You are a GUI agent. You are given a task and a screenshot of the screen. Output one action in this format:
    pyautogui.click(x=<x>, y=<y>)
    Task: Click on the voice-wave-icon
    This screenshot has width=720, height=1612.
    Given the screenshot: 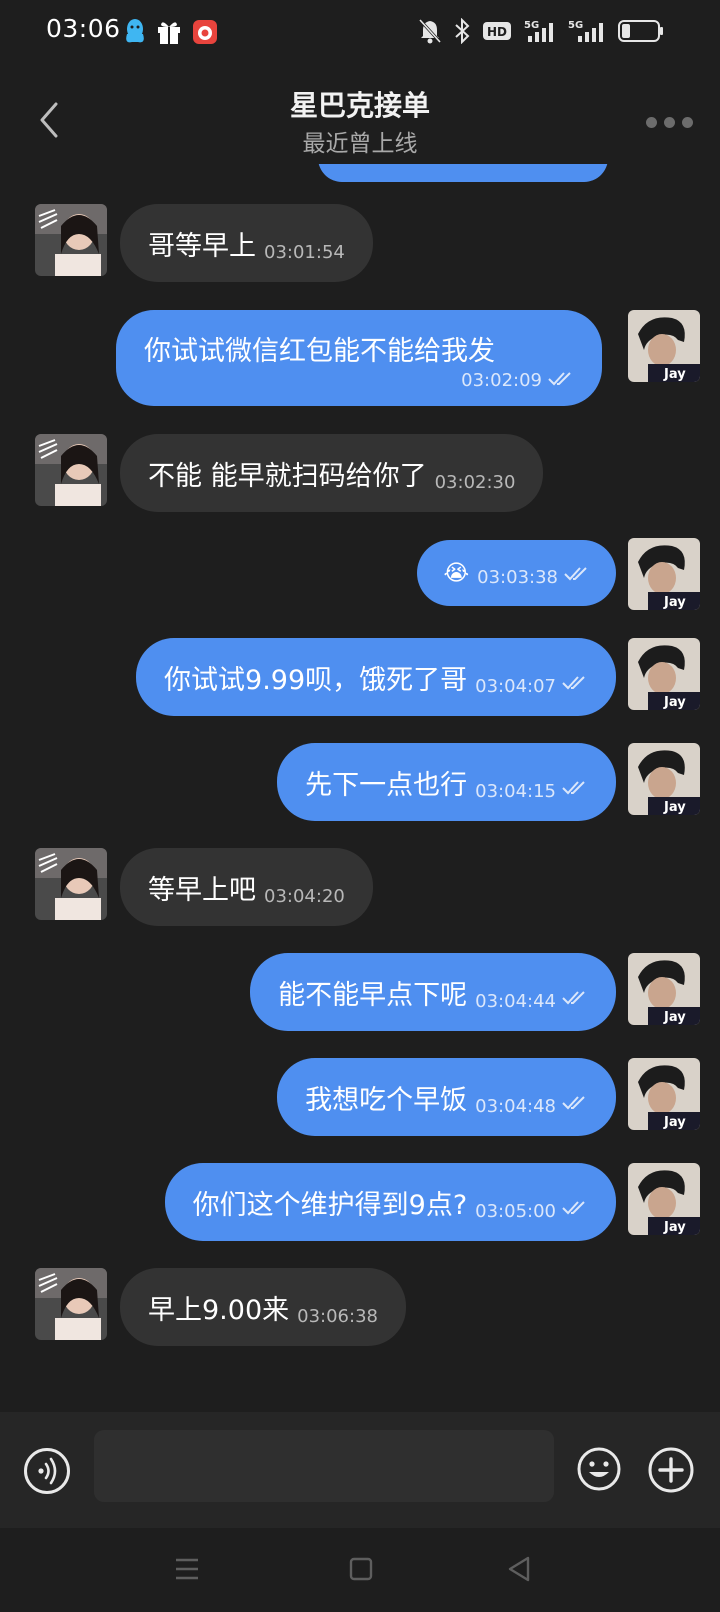 What is the action you would take?
    pyautogui.click(x=47, y=1471)
    